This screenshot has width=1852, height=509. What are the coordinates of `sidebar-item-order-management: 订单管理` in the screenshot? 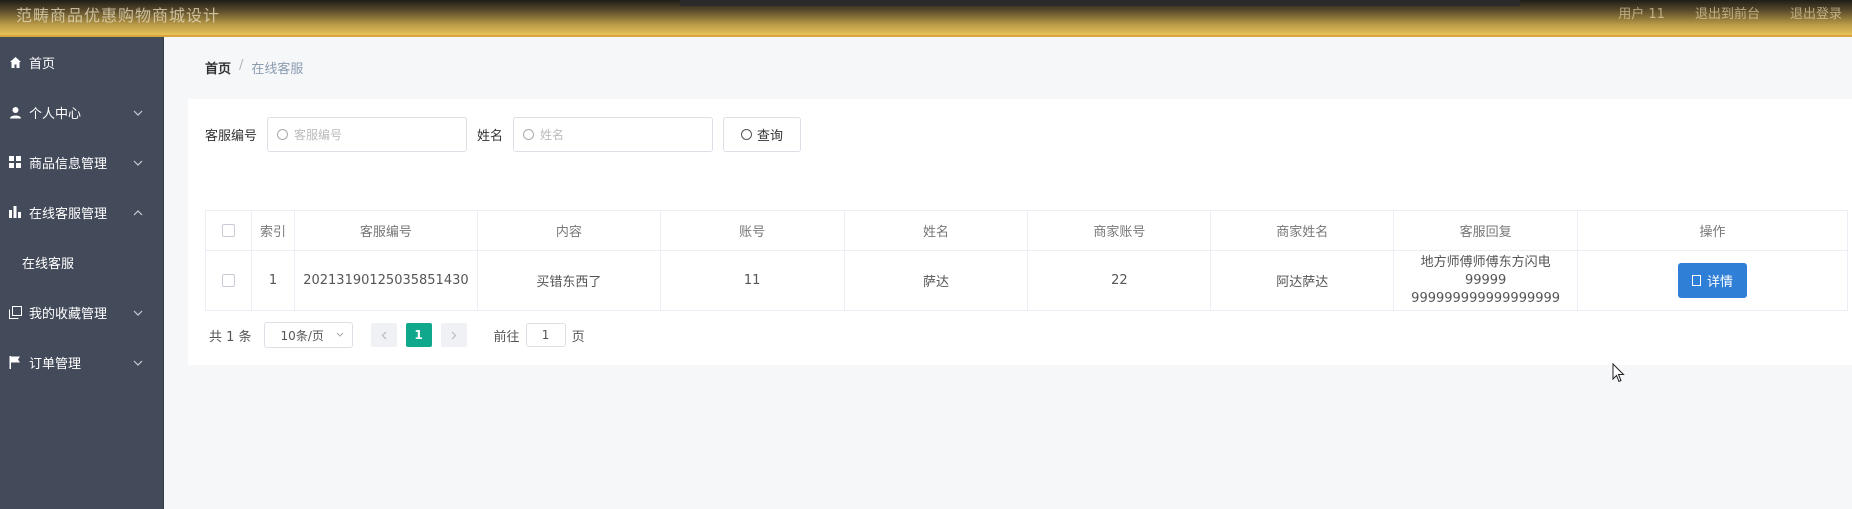 It's located at (81, 362).